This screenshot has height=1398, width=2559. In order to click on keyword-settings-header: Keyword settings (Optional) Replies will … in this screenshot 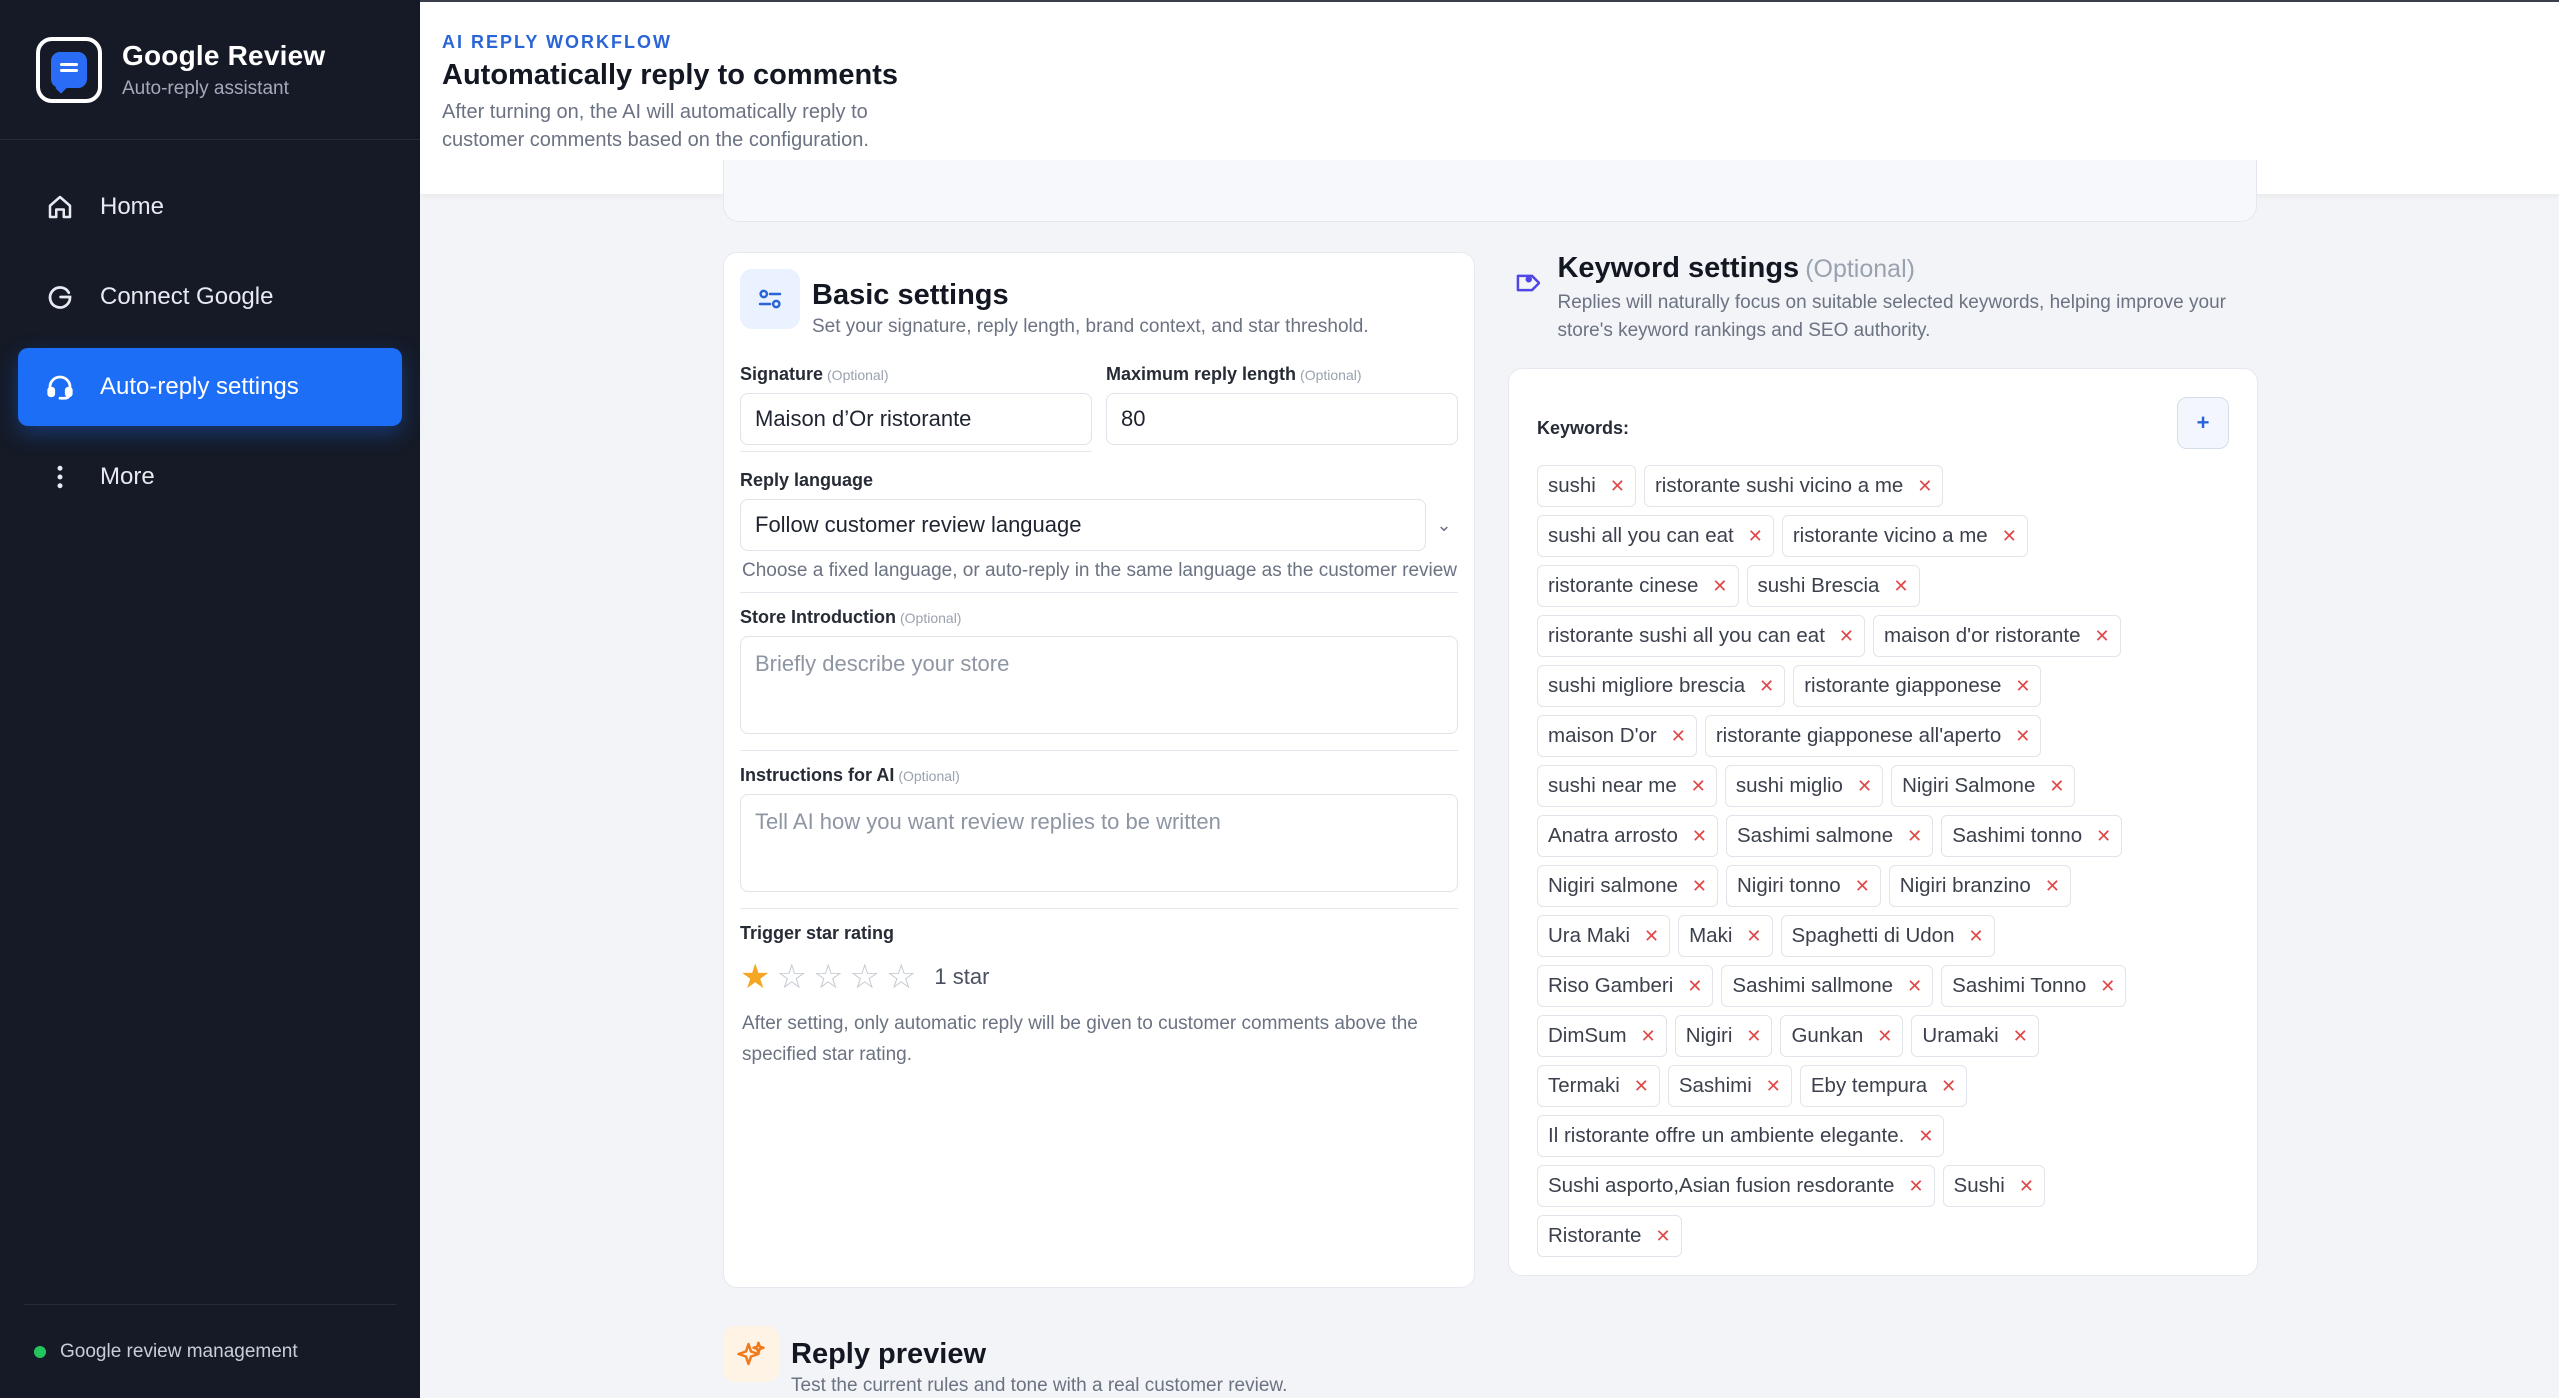, I will do `click(1883, 298)`.